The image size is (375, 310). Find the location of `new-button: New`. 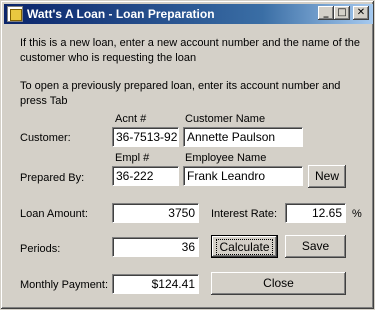

new-button: New is located at coordinates (327, 176).